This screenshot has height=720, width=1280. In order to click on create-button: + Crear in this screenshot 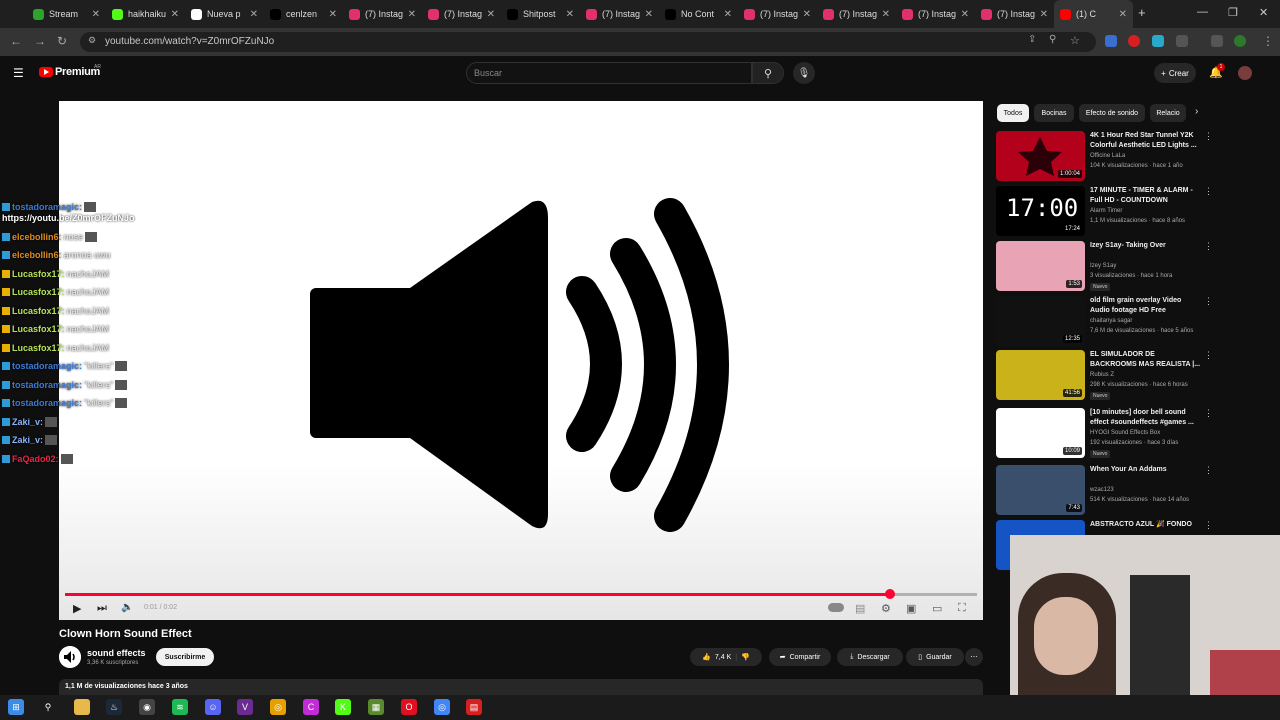, I will do `click(1175, 73)`.